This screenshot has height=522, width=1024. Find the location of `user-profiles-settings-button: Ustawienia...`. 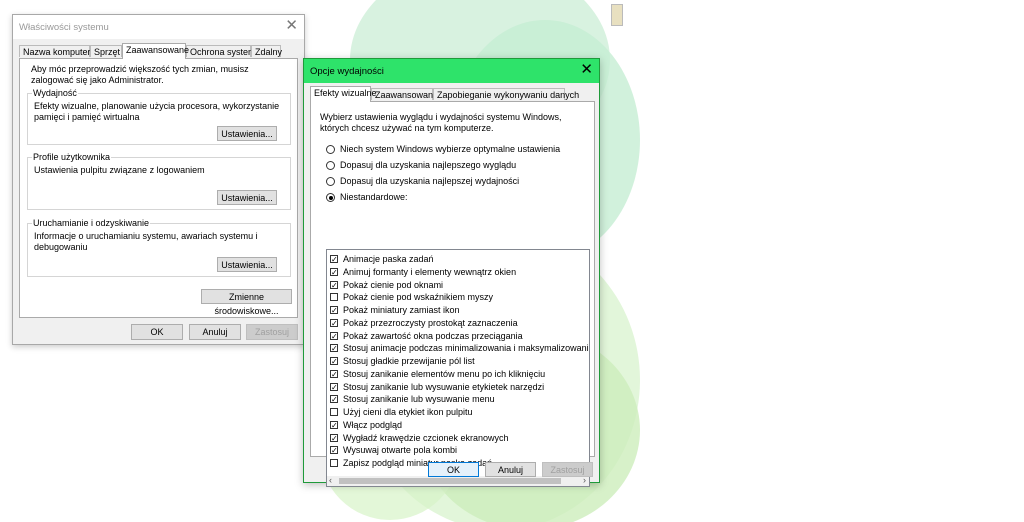

user-profiles-settings-button: Ustawienia... is located at coordinates (247, 197).